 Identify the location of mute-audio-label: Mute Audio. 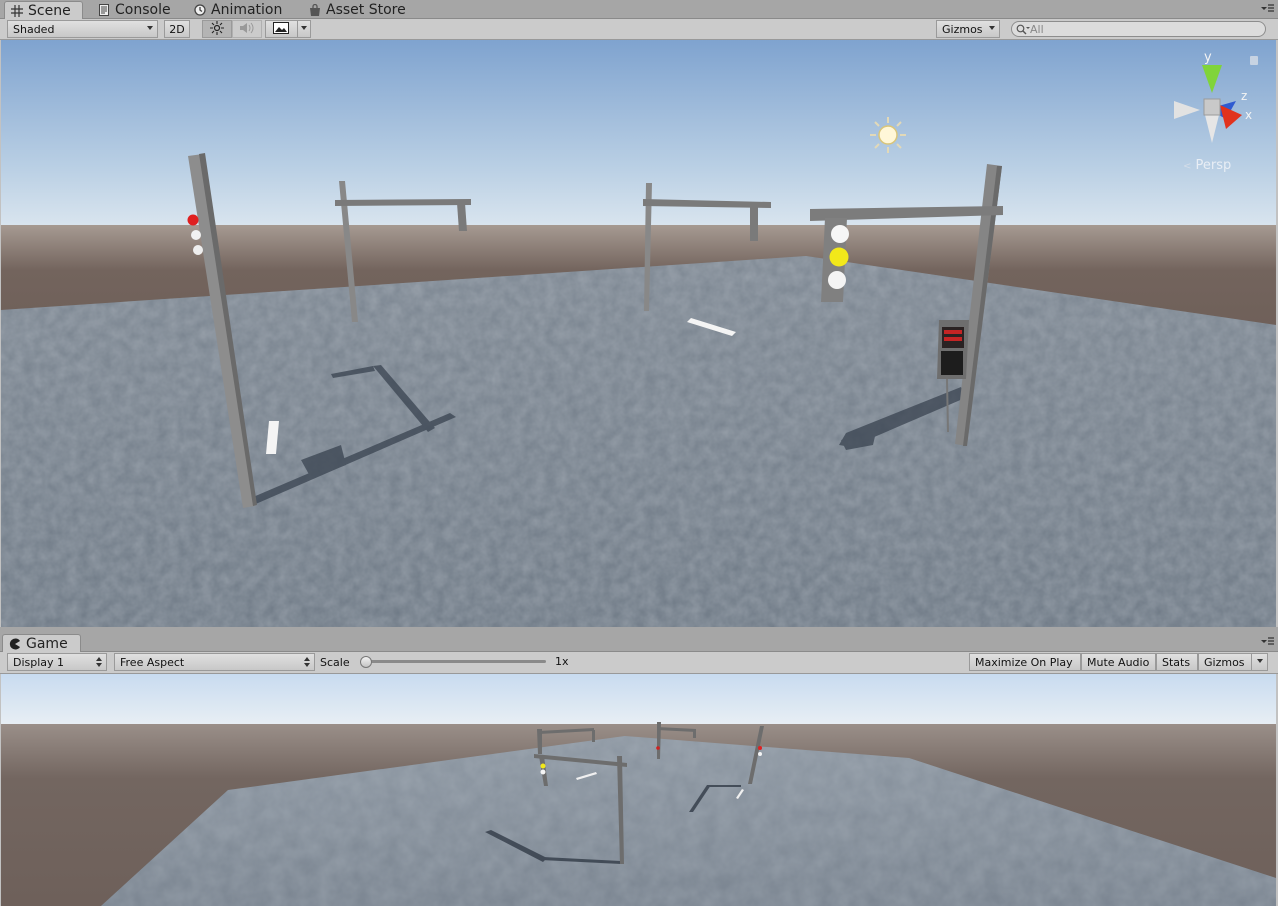
(1118, 662).